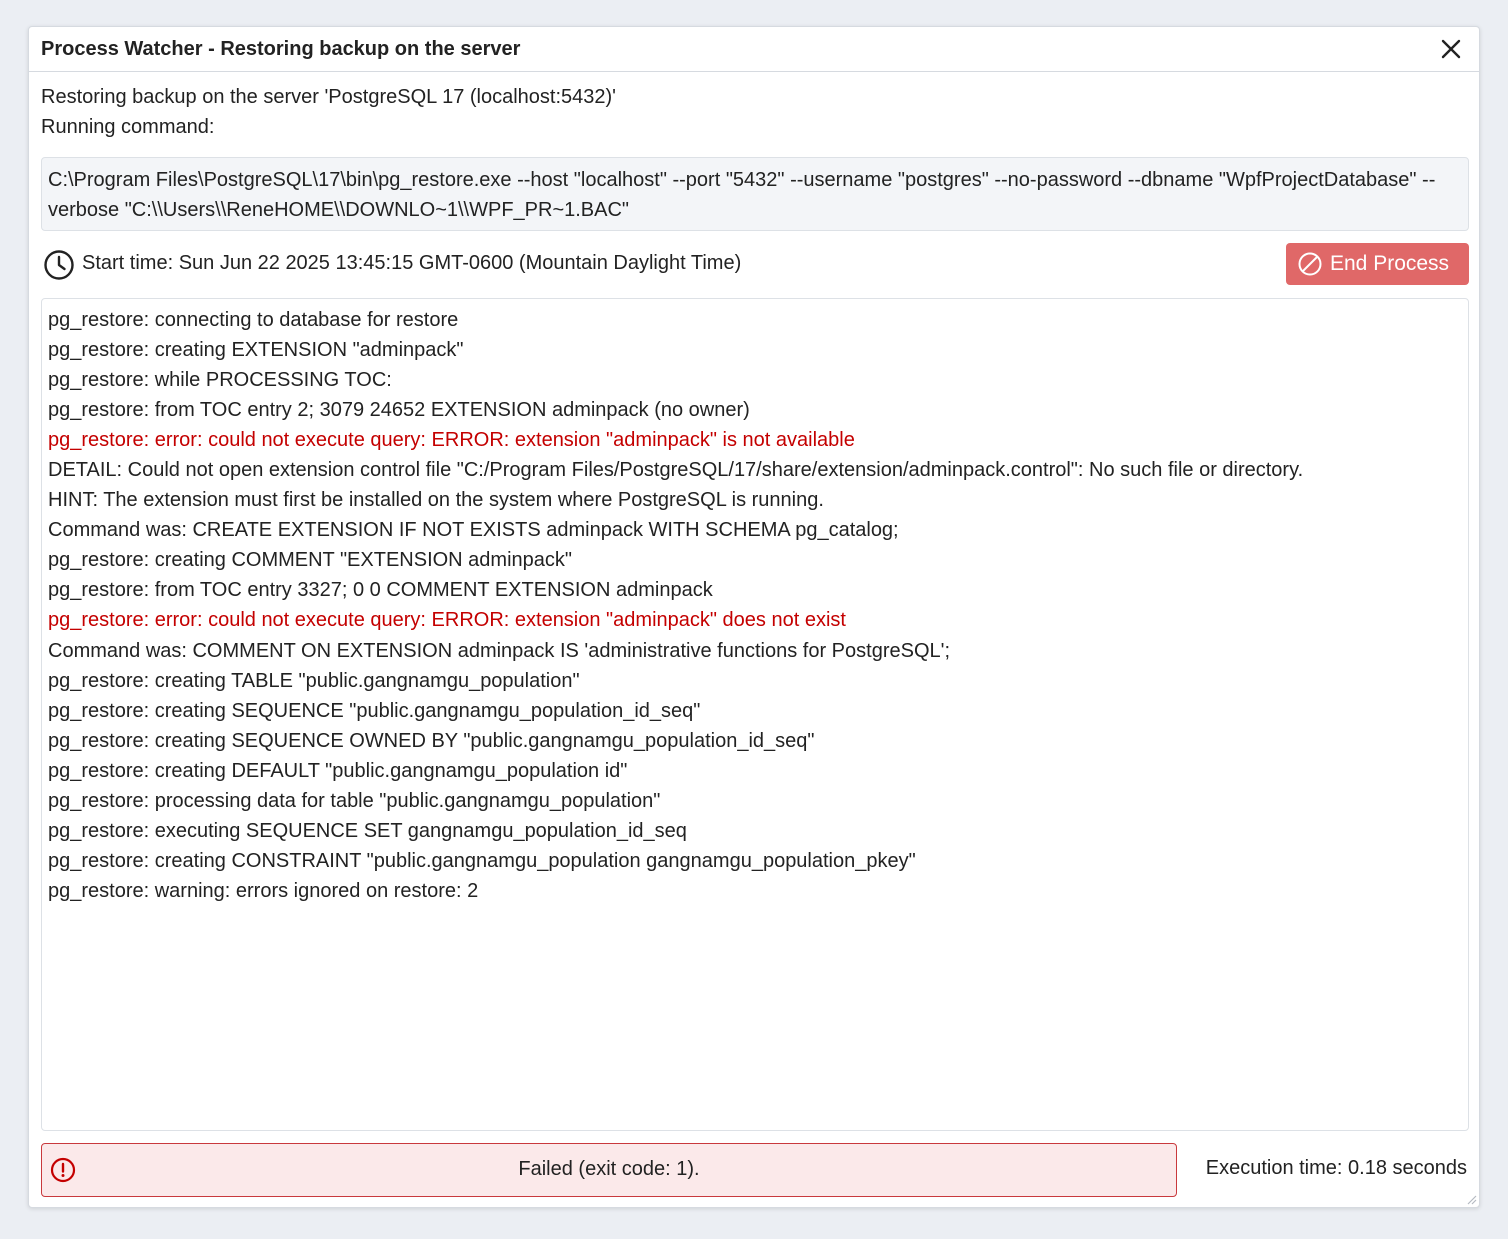  Describe the element at coordinates (1390, 263) in the screenshot. I see `end-process-label: End Process` at that location.